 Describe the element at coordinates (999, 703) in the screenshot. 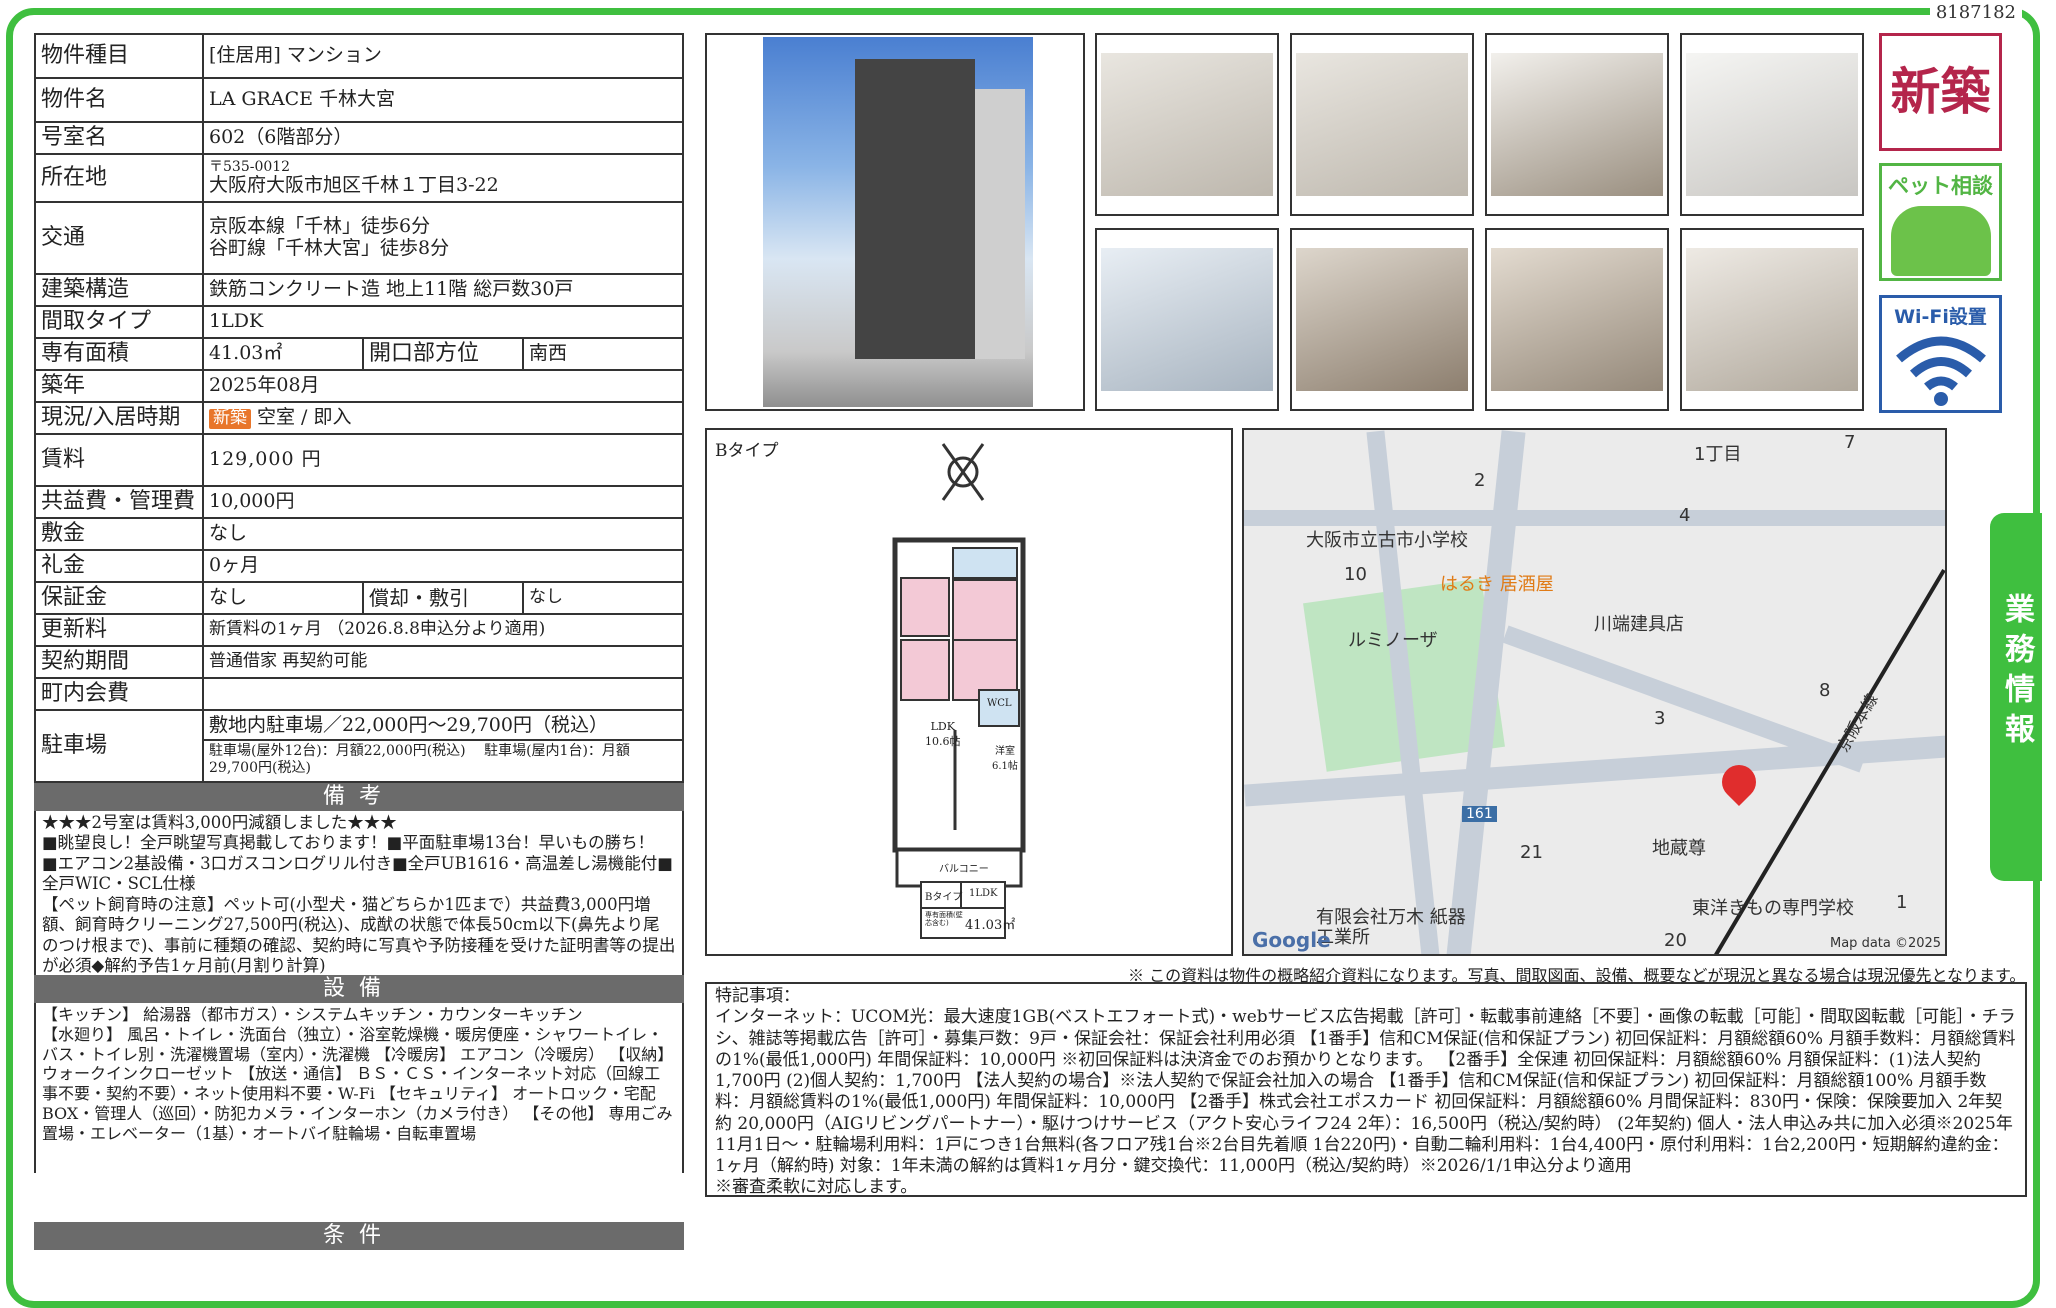

I see `wcl-label: WCL` at that location.